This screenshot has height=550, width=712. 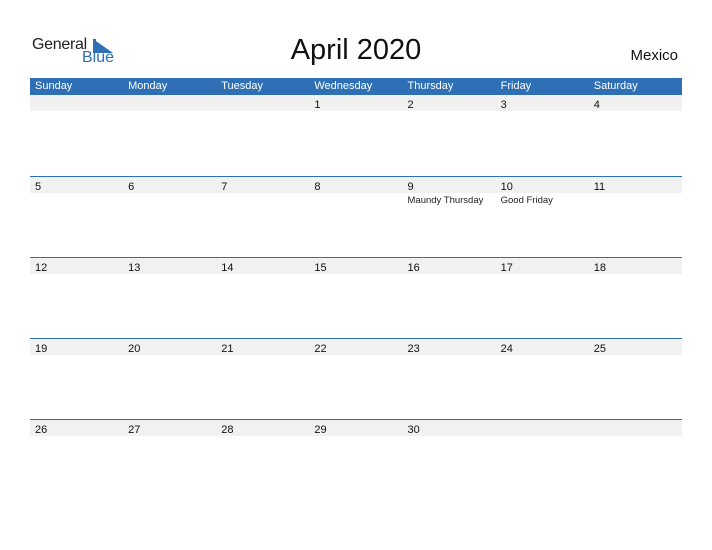 What do you see at coordinates (134, 268) in the screenshot?
I see `day-number: 13` at bounding box center [134, 268].